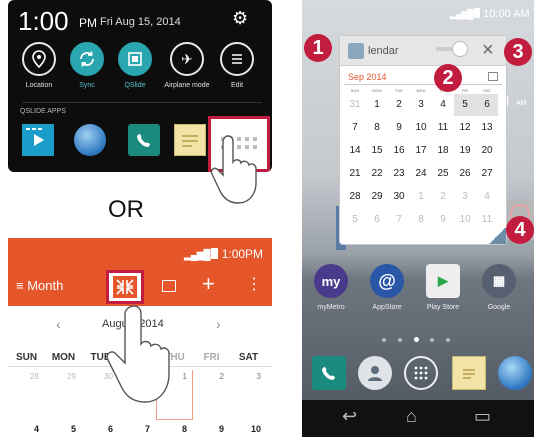 This screenshot has width=534, height=437. What do you see at coordinates (331, 281) in the screenshot?
I see `mymetro-app: my` at bounding box center [331, 281].